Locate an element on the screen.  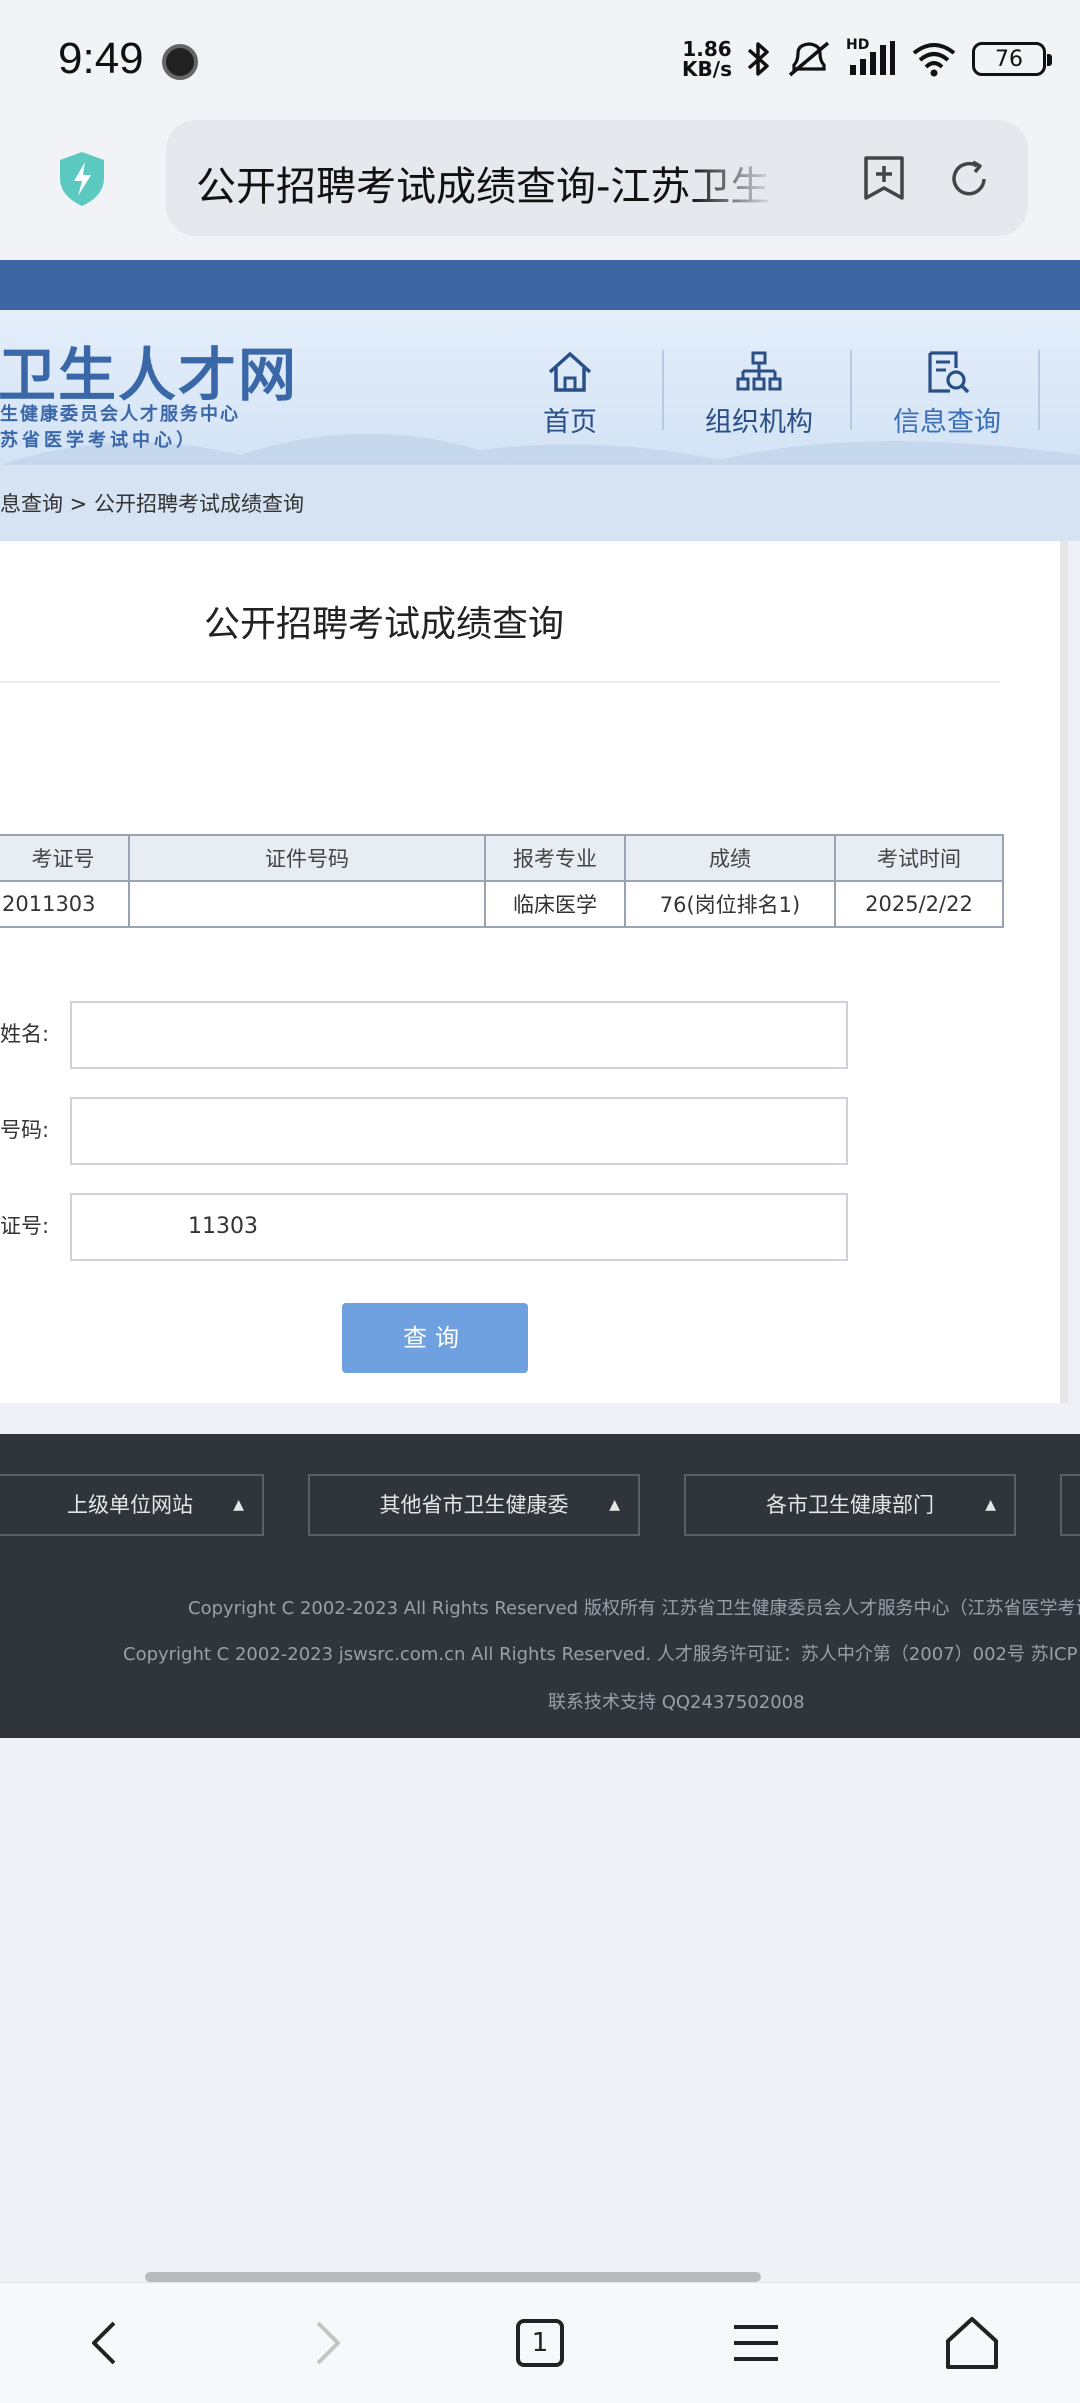
nav-info-query: 信息查询 is located at coordinates (947, 394).